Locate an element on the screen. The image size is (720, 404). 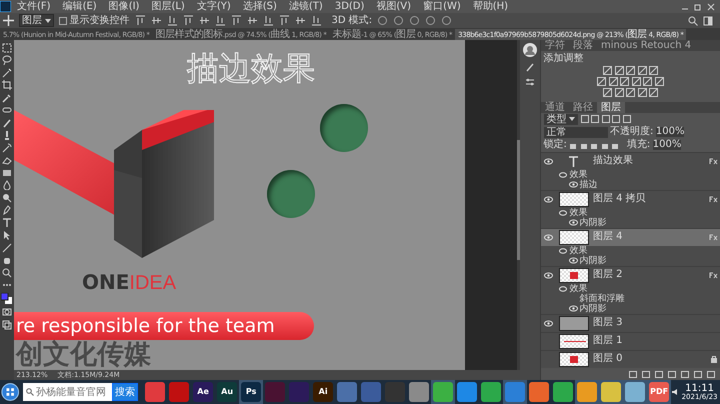
scrollbar is located at coordinates (518, 205).